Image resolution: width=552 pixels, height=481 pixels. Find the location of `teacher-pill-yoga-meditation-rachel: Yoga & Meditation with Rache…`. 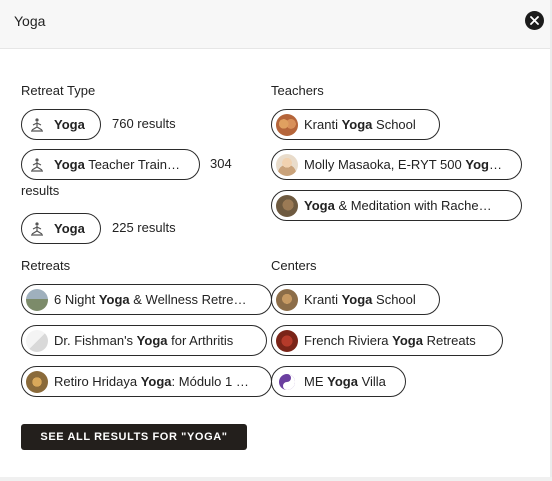

teacher-pill-yoga-meditation-rachel: Yoga & Meditation with Rache… is located at coordinates (396, 205).